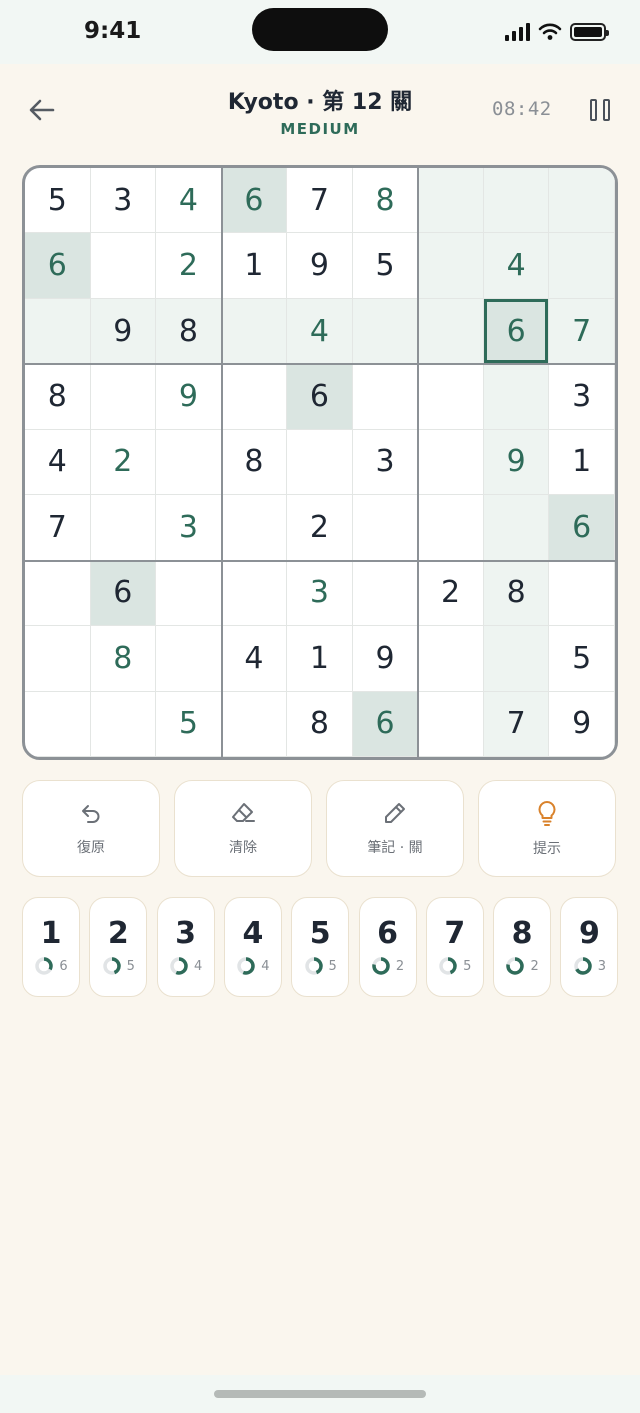 The height and width of the screenshot is (1413, 640). What do you see at coordinates (252, 947) in the screenshot?
I see `number-key-4: 44` at bounding box center [252, 947].